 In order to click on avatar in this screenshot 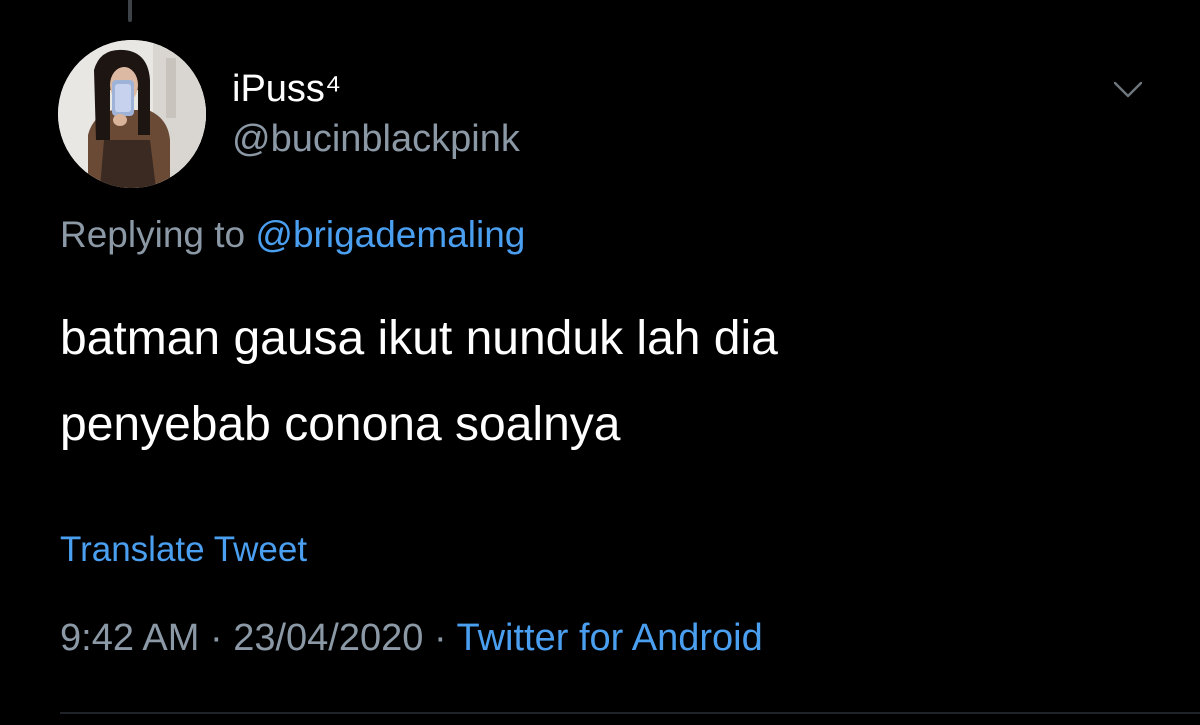, I will do `click(132, 114)`.